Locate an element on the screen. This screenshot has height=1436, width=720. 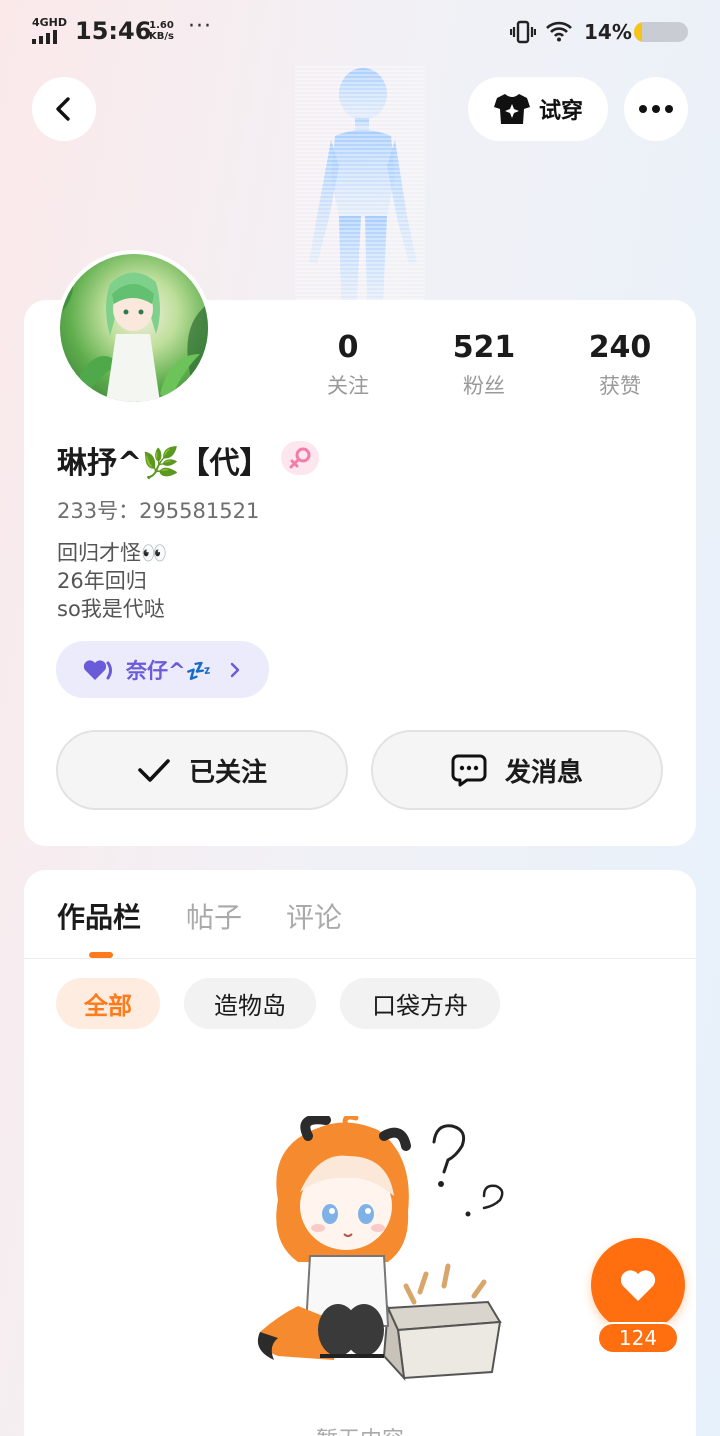
more-options-button is located at coordinates (656, 109).